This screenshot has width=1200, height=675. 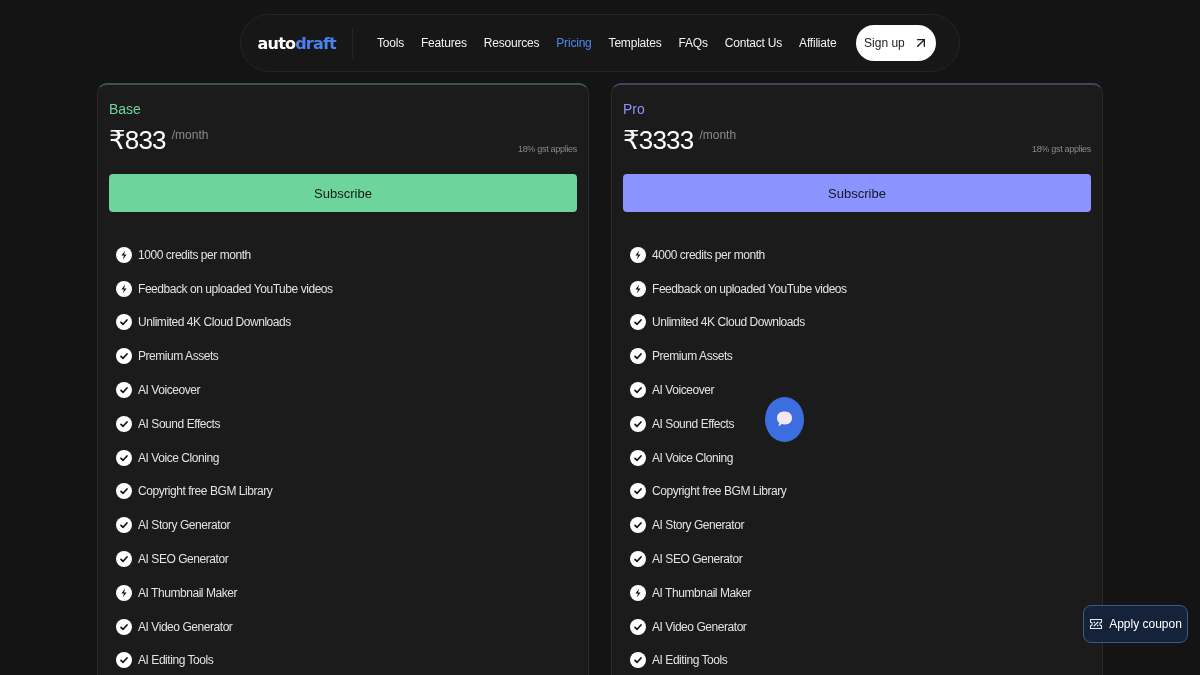 What do you see at coordinates (818, 43) in the screenshot?
I see `nav-link: Affiliate` at bounding box center [818, 43].